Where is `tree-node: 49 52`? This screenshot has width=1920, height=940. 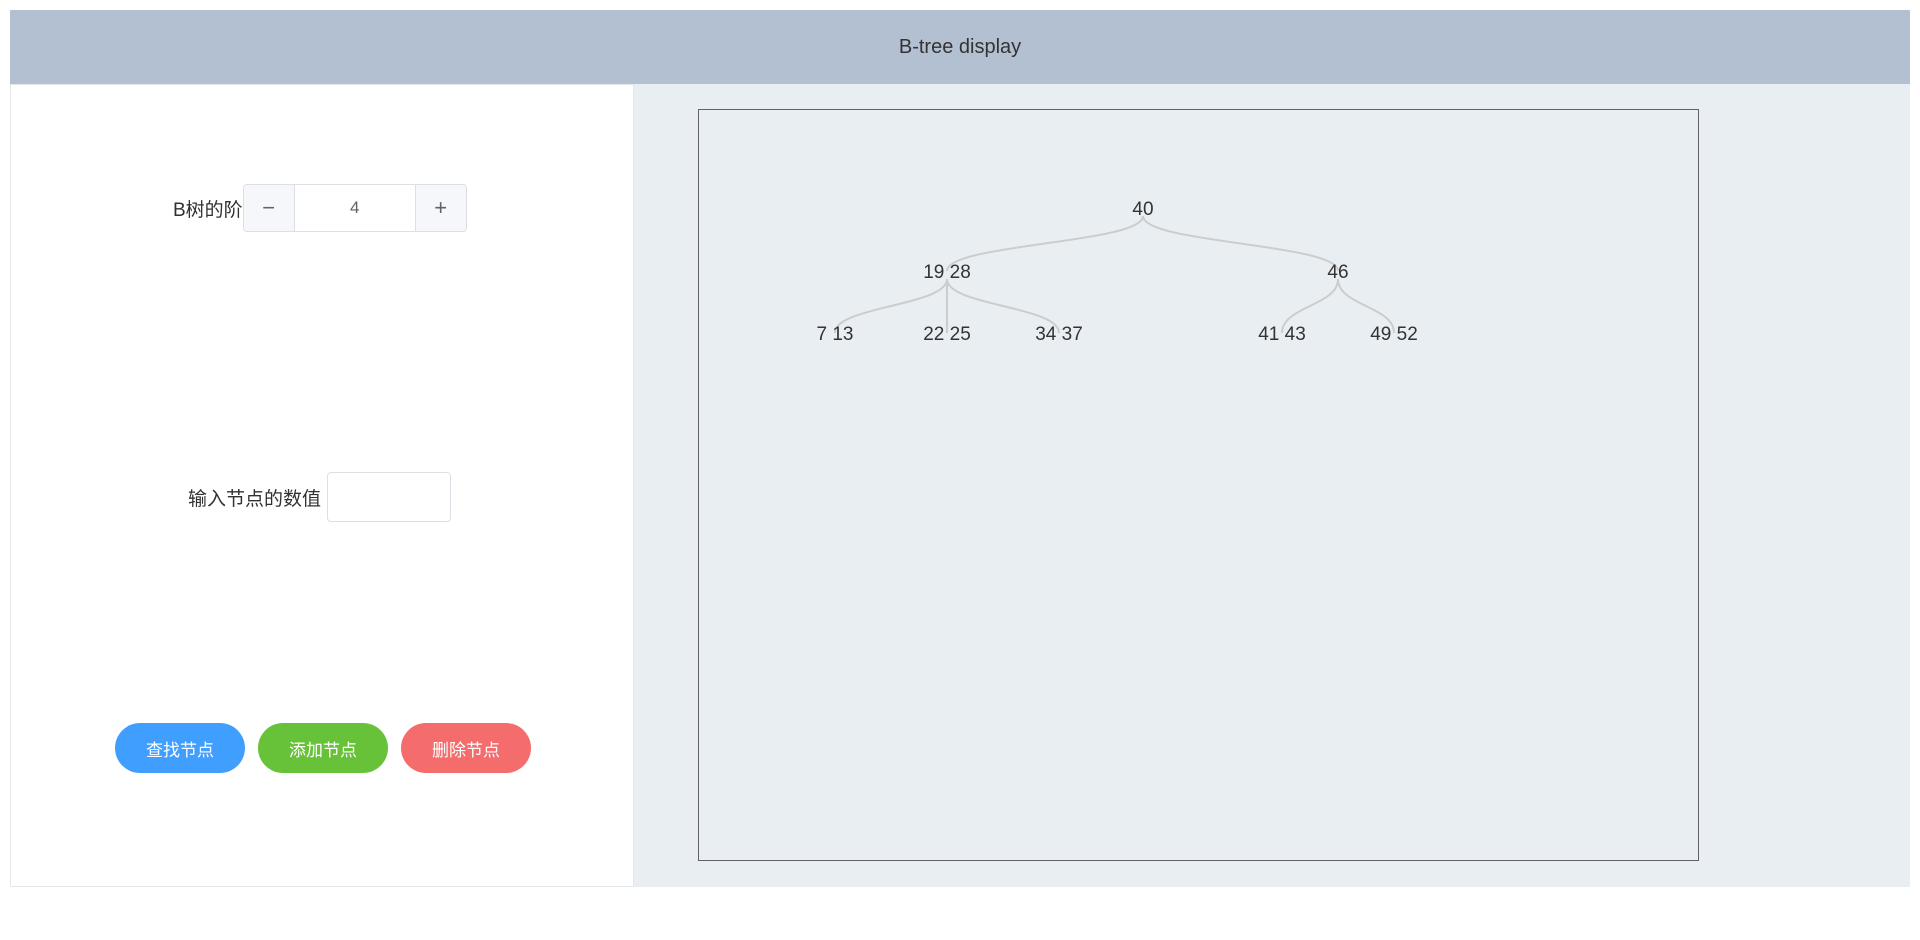 tree-node: 49 52 is located at coordinates (1394, 334).